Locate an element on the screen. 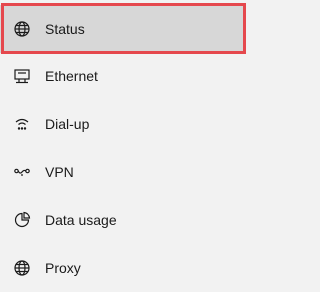  nav-item-label: Status is located at coordinates (65, 29).